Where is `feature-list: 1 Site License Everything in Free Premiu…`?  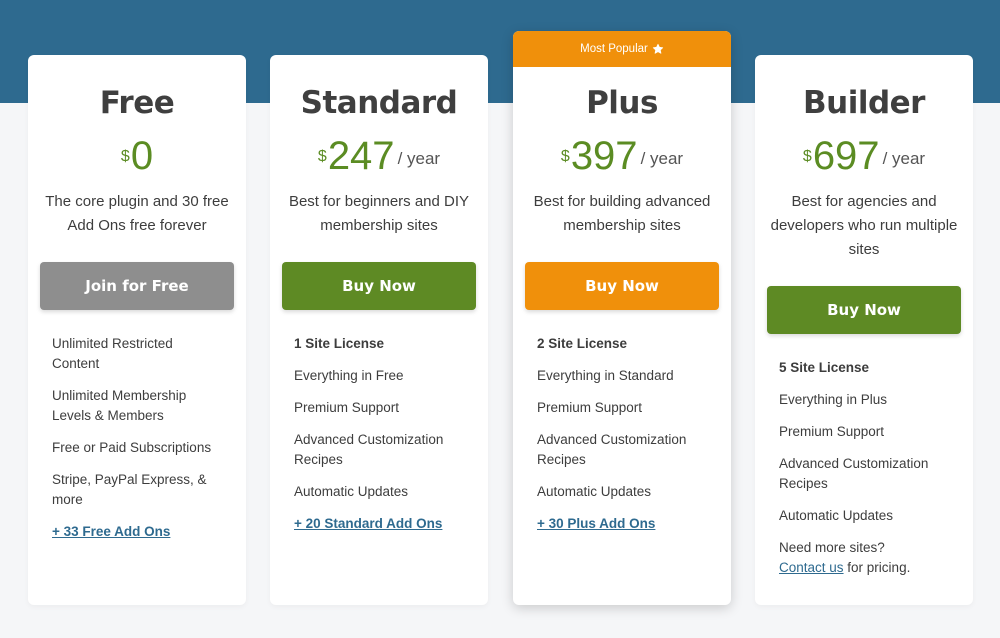
feature-list: 1 Site License Everything in Free Premiu… is located at coordinates (379, 434).